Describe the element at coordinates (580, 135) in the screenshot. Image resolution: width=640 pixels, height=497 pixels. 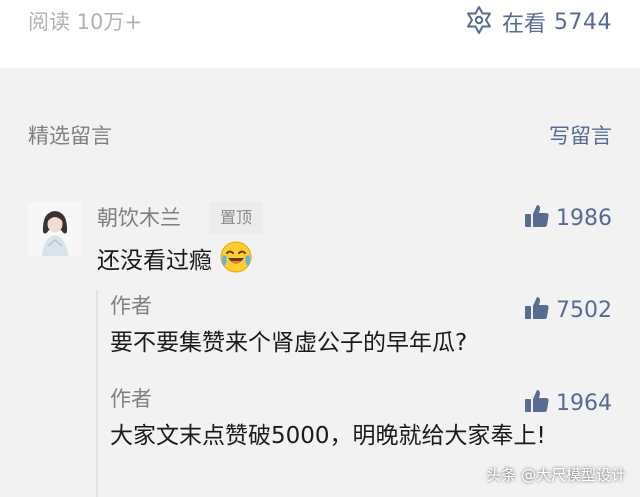
I see `write-comment-button: 写留言` at that location.